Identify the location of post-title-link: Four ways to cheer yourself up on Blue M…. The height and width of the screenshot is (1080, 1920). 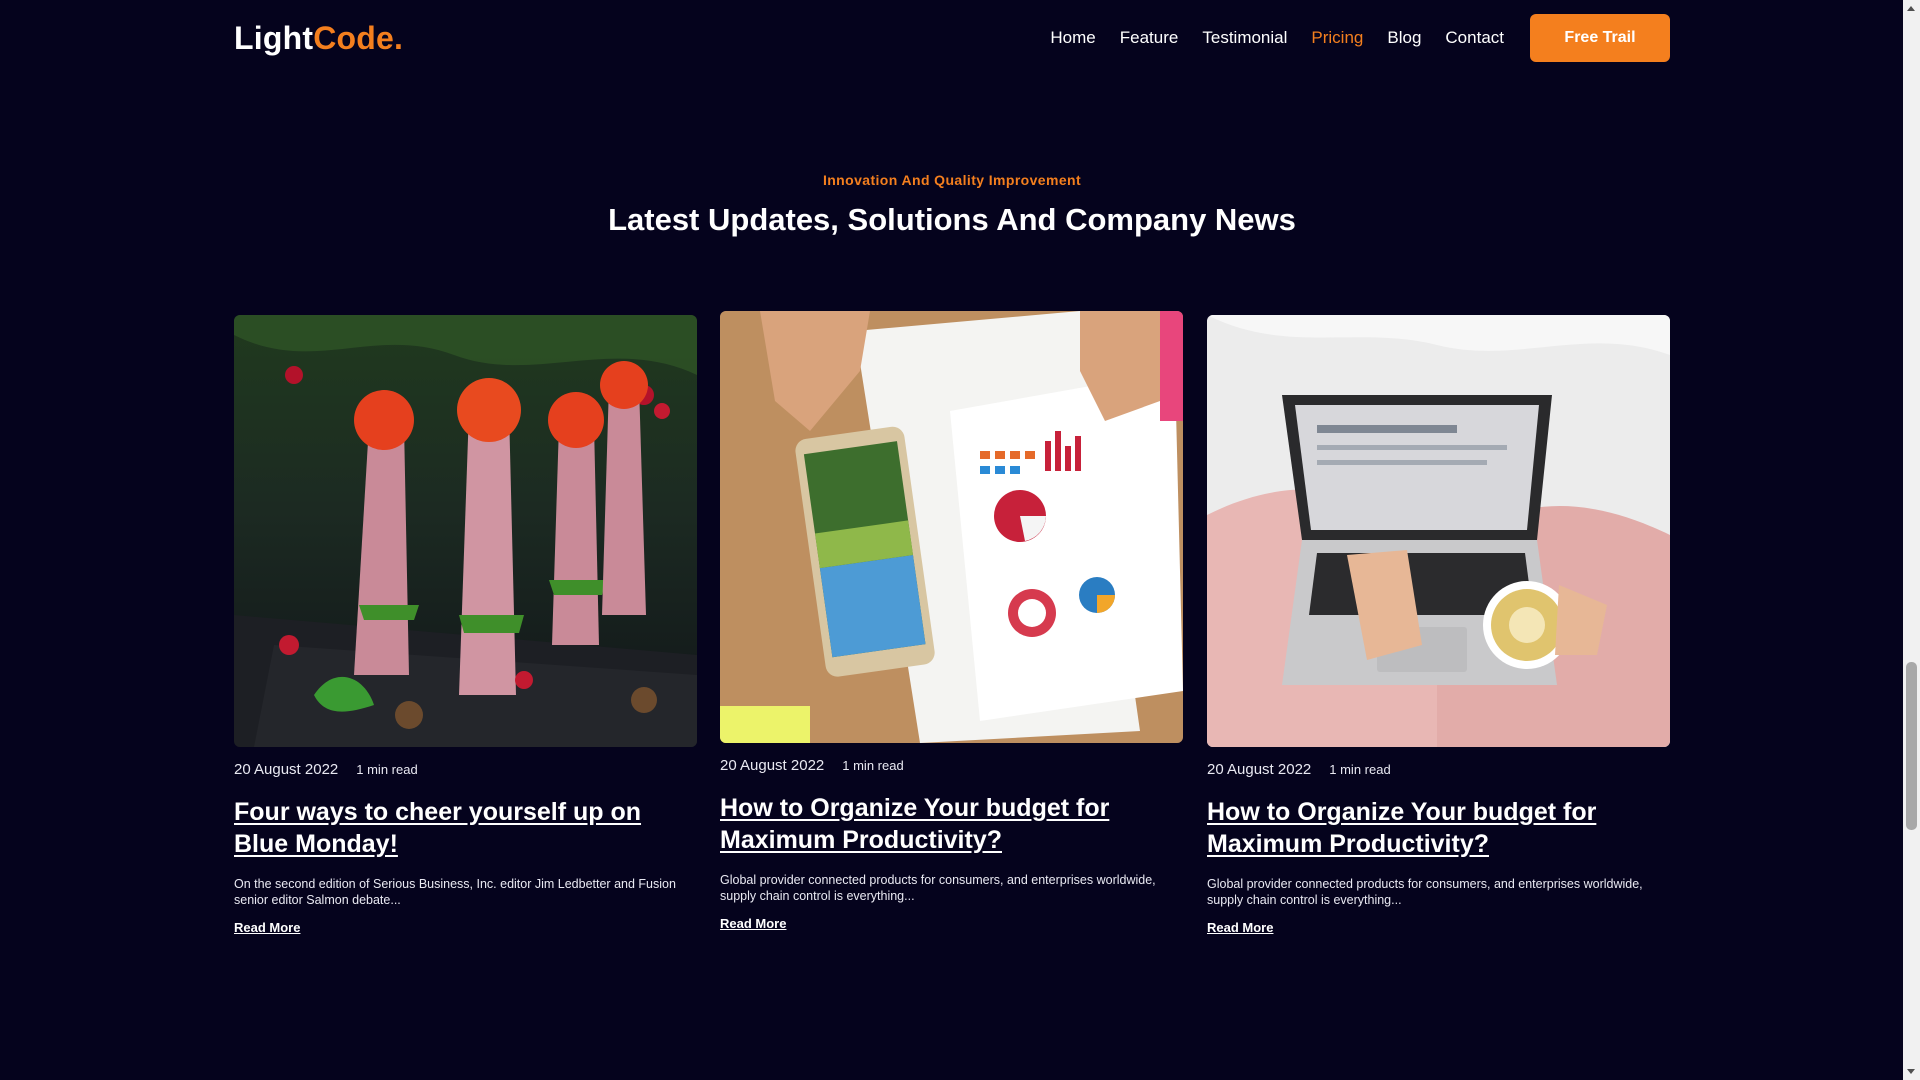
(465, 828).